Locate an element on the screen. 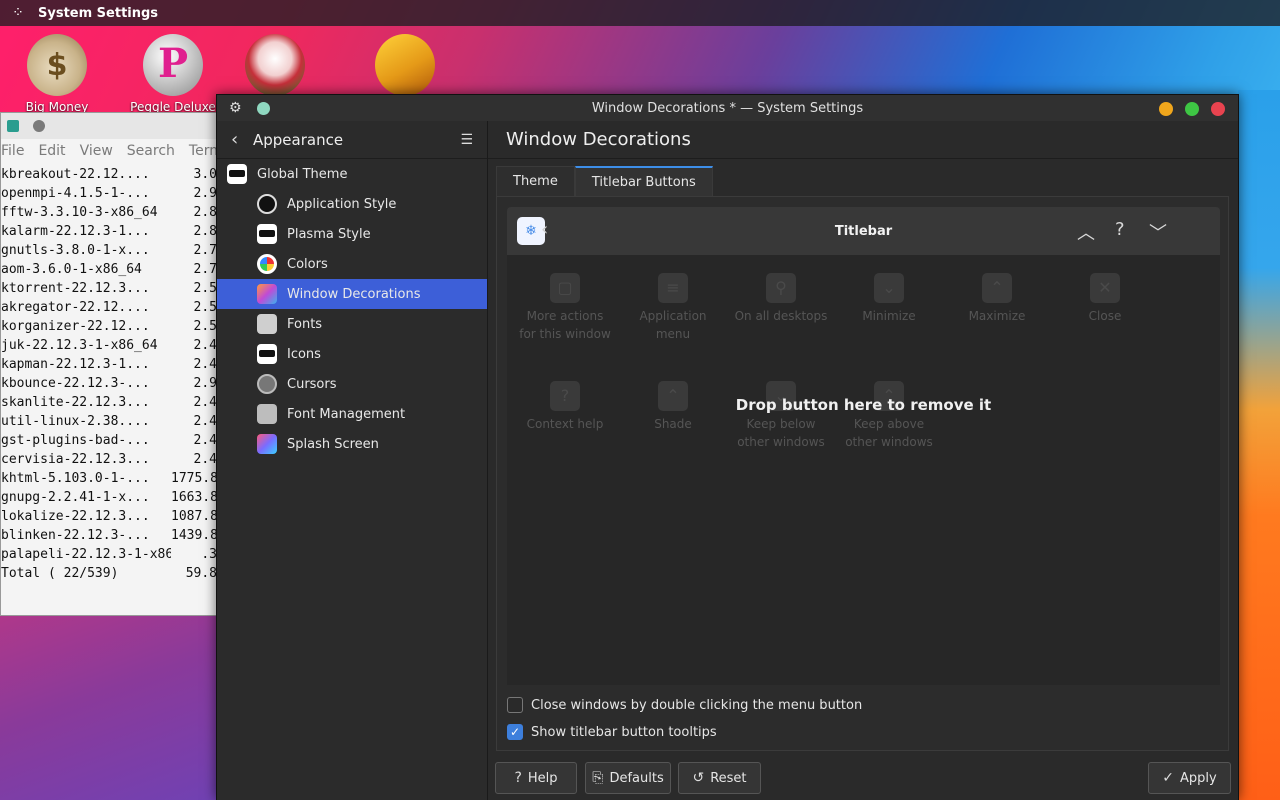  terminal-line: juk-22.12.3-1-x86_64 2.4 is located at coordinates (120, 345).